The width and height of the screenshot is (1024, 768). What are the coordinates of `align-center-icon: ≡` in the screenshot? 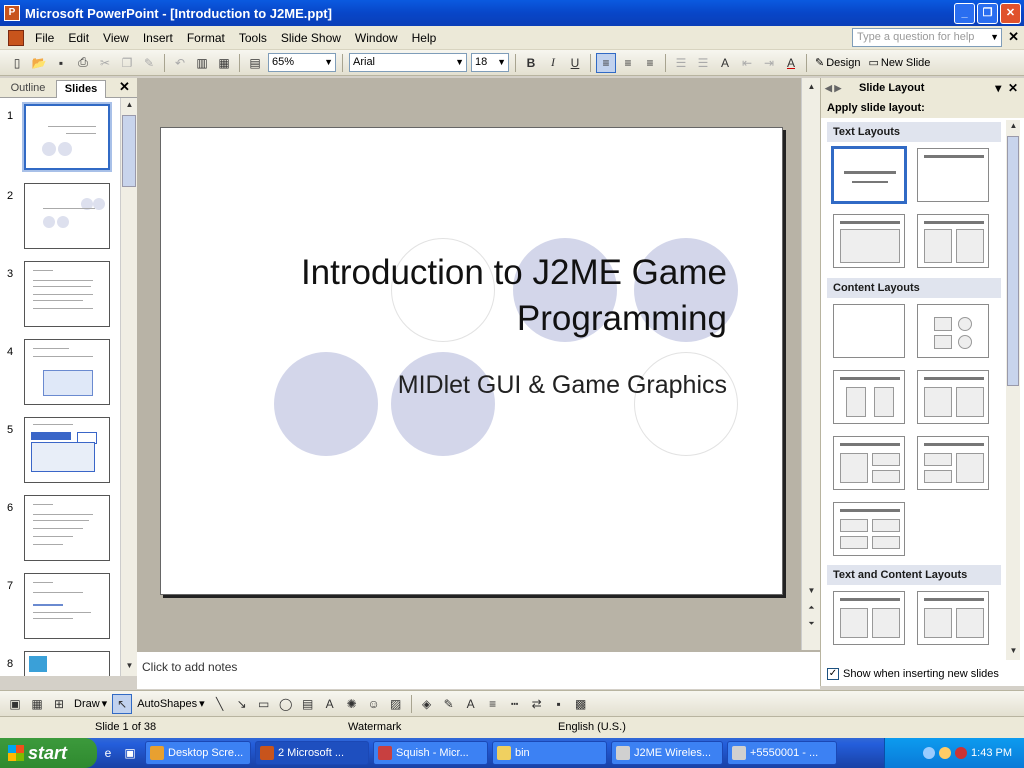 It's located at (628, 63).